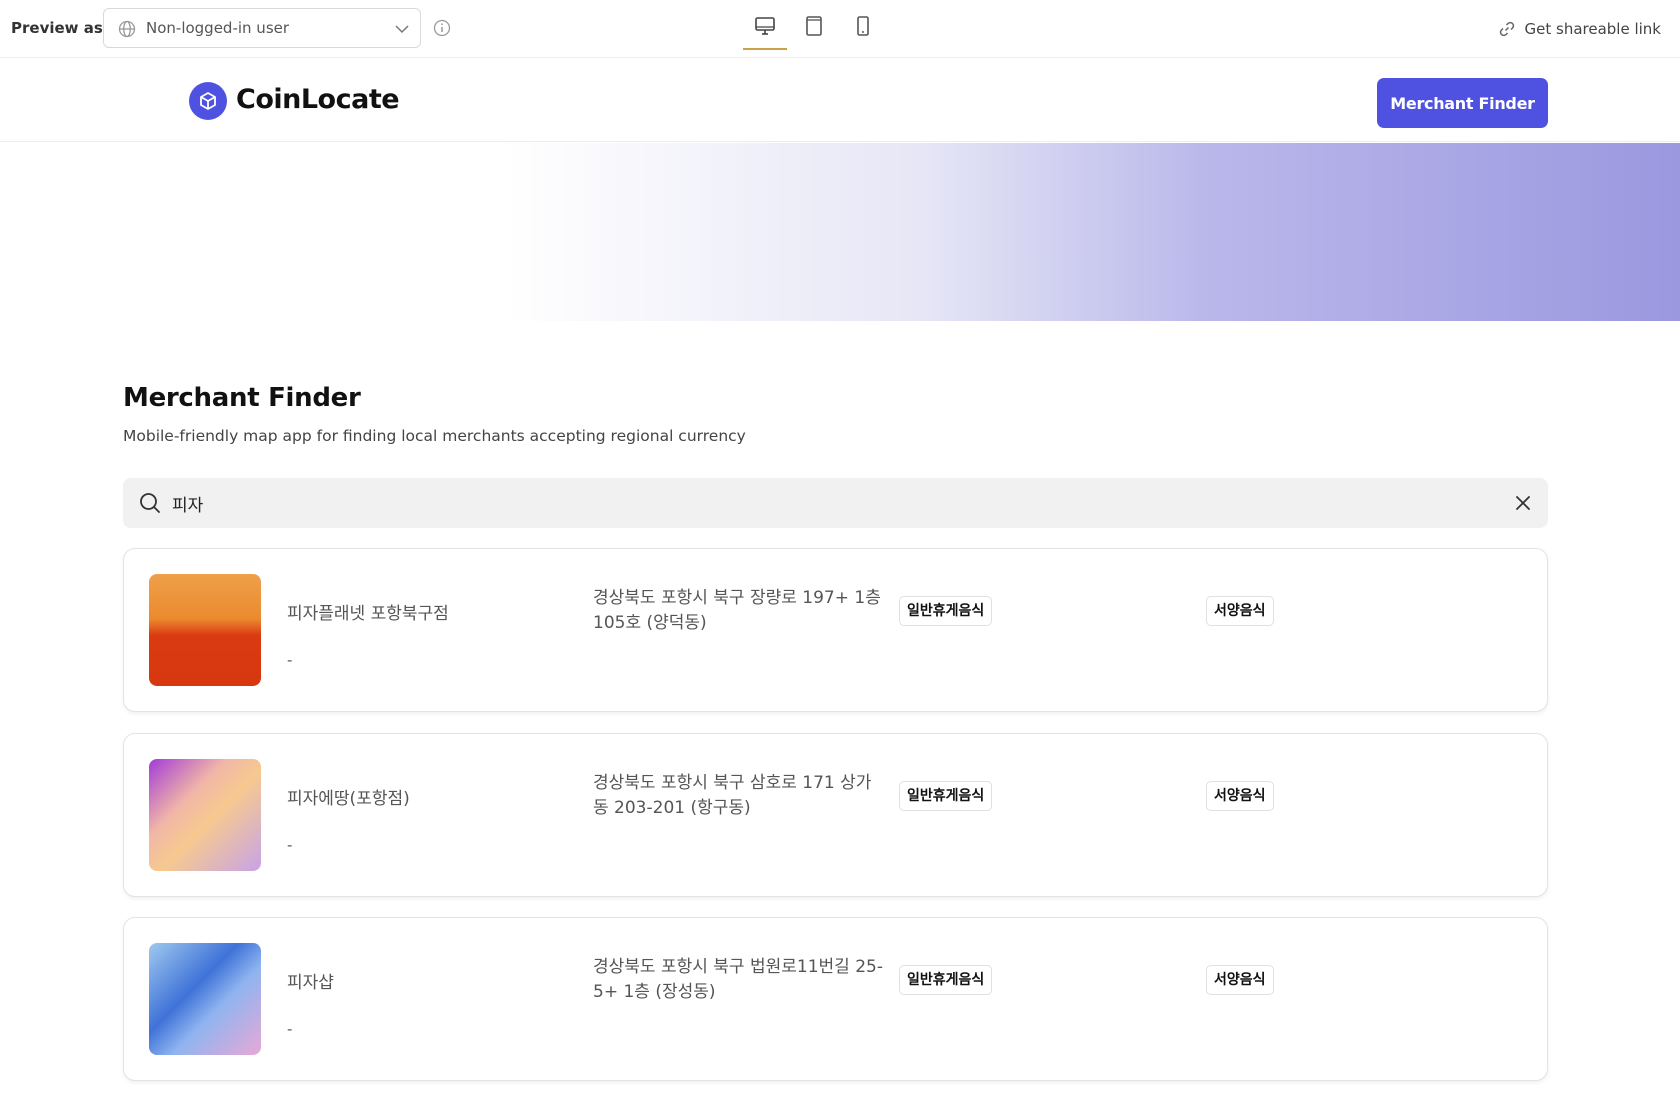 The height and width of the screenshot is (1093, 1680). Describe the element at coordinates (814, 26) in the screenshot. I see `tablet-icon` at that location.